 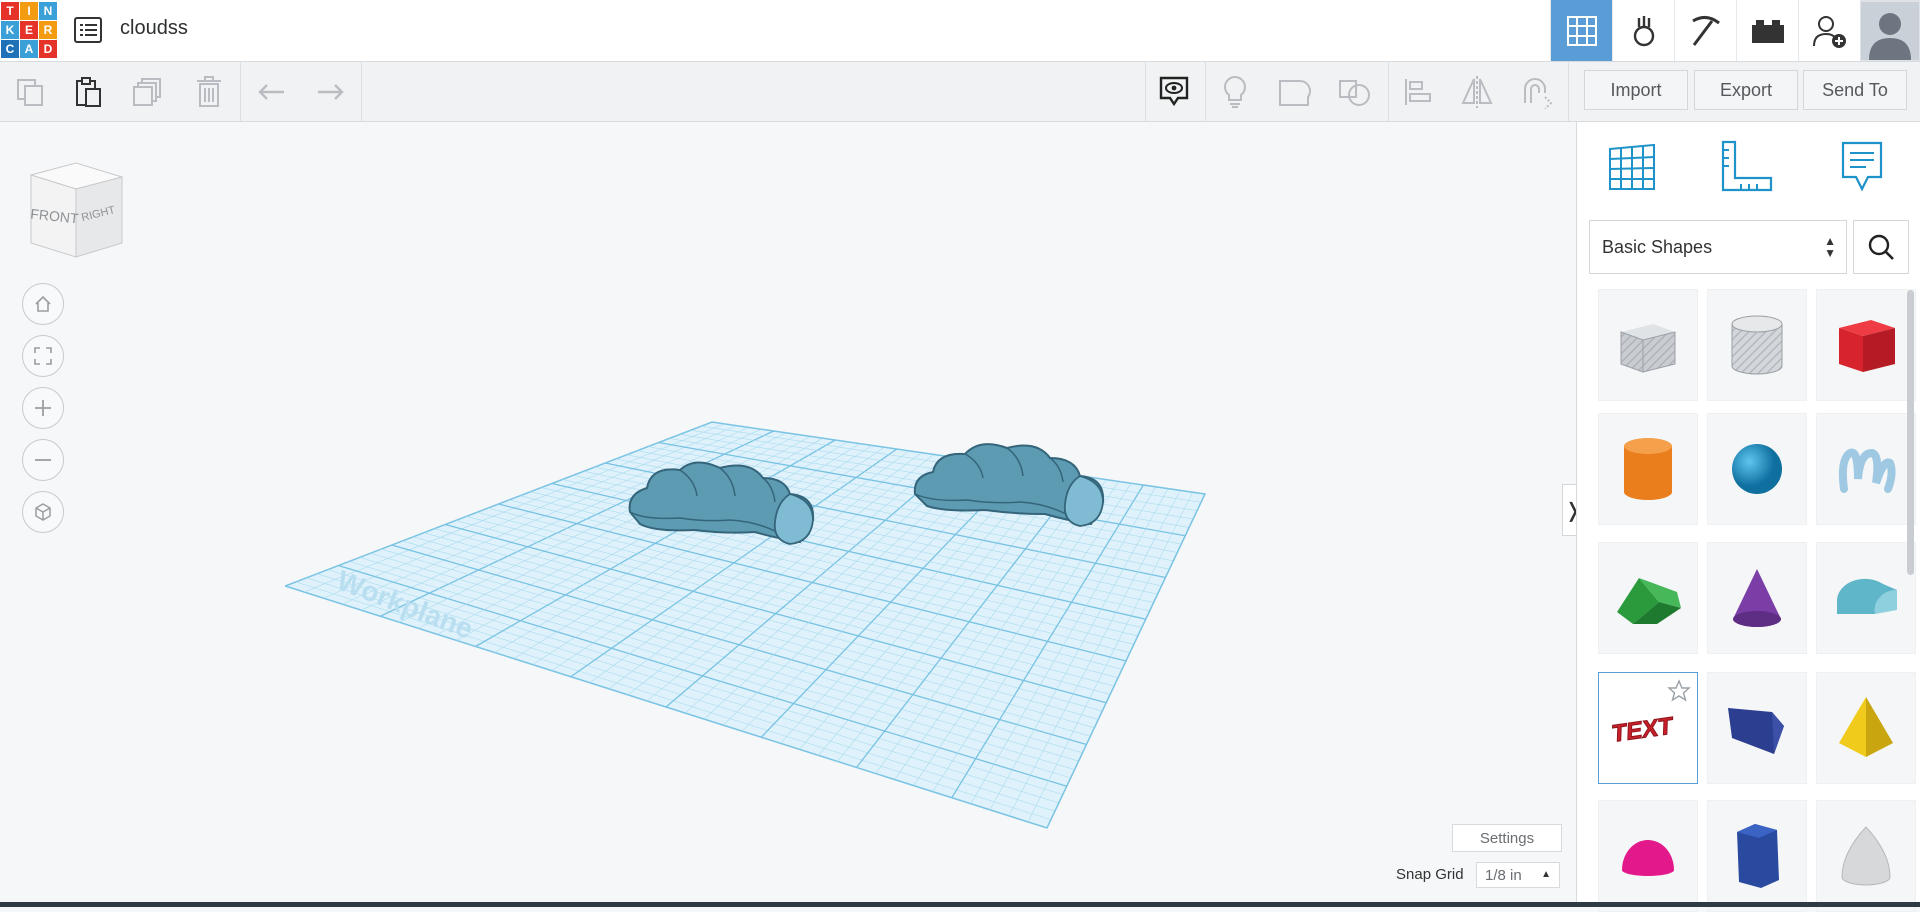 I want to click on favorite-star-icon, so click(x=1679, y=693).